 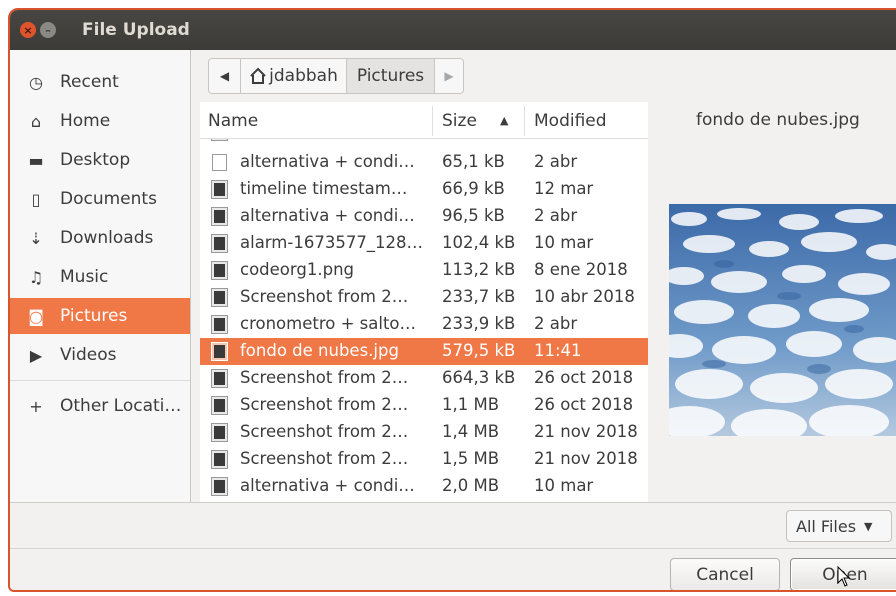 What do you see at coordinates (479, 269) in the screenshot?
I see `file-size: 113,2 kB` at bounding box center [479, 269].